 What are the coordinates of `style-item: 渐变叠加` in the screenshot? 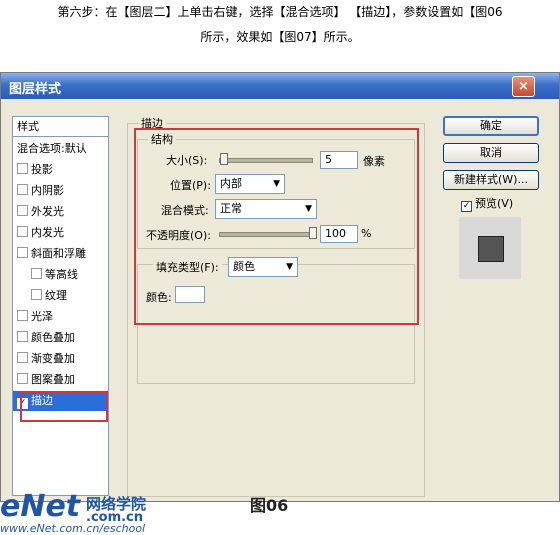 It's located at (60, 359).